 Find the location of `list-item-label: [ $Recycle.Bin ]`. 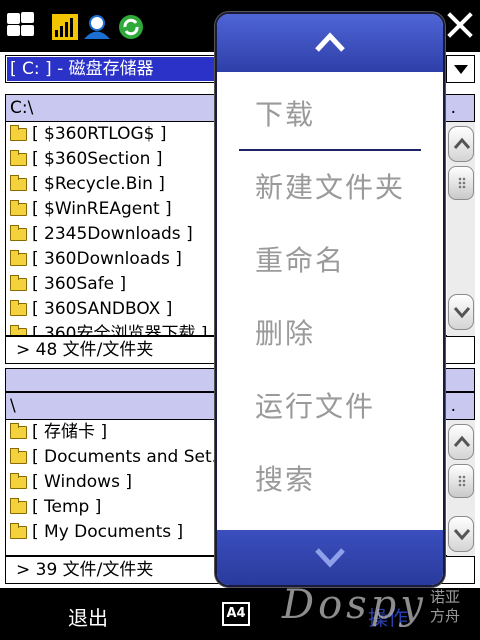

list-item-label: [ $Recycle.Bin ] is located at coordinates (98, 184).